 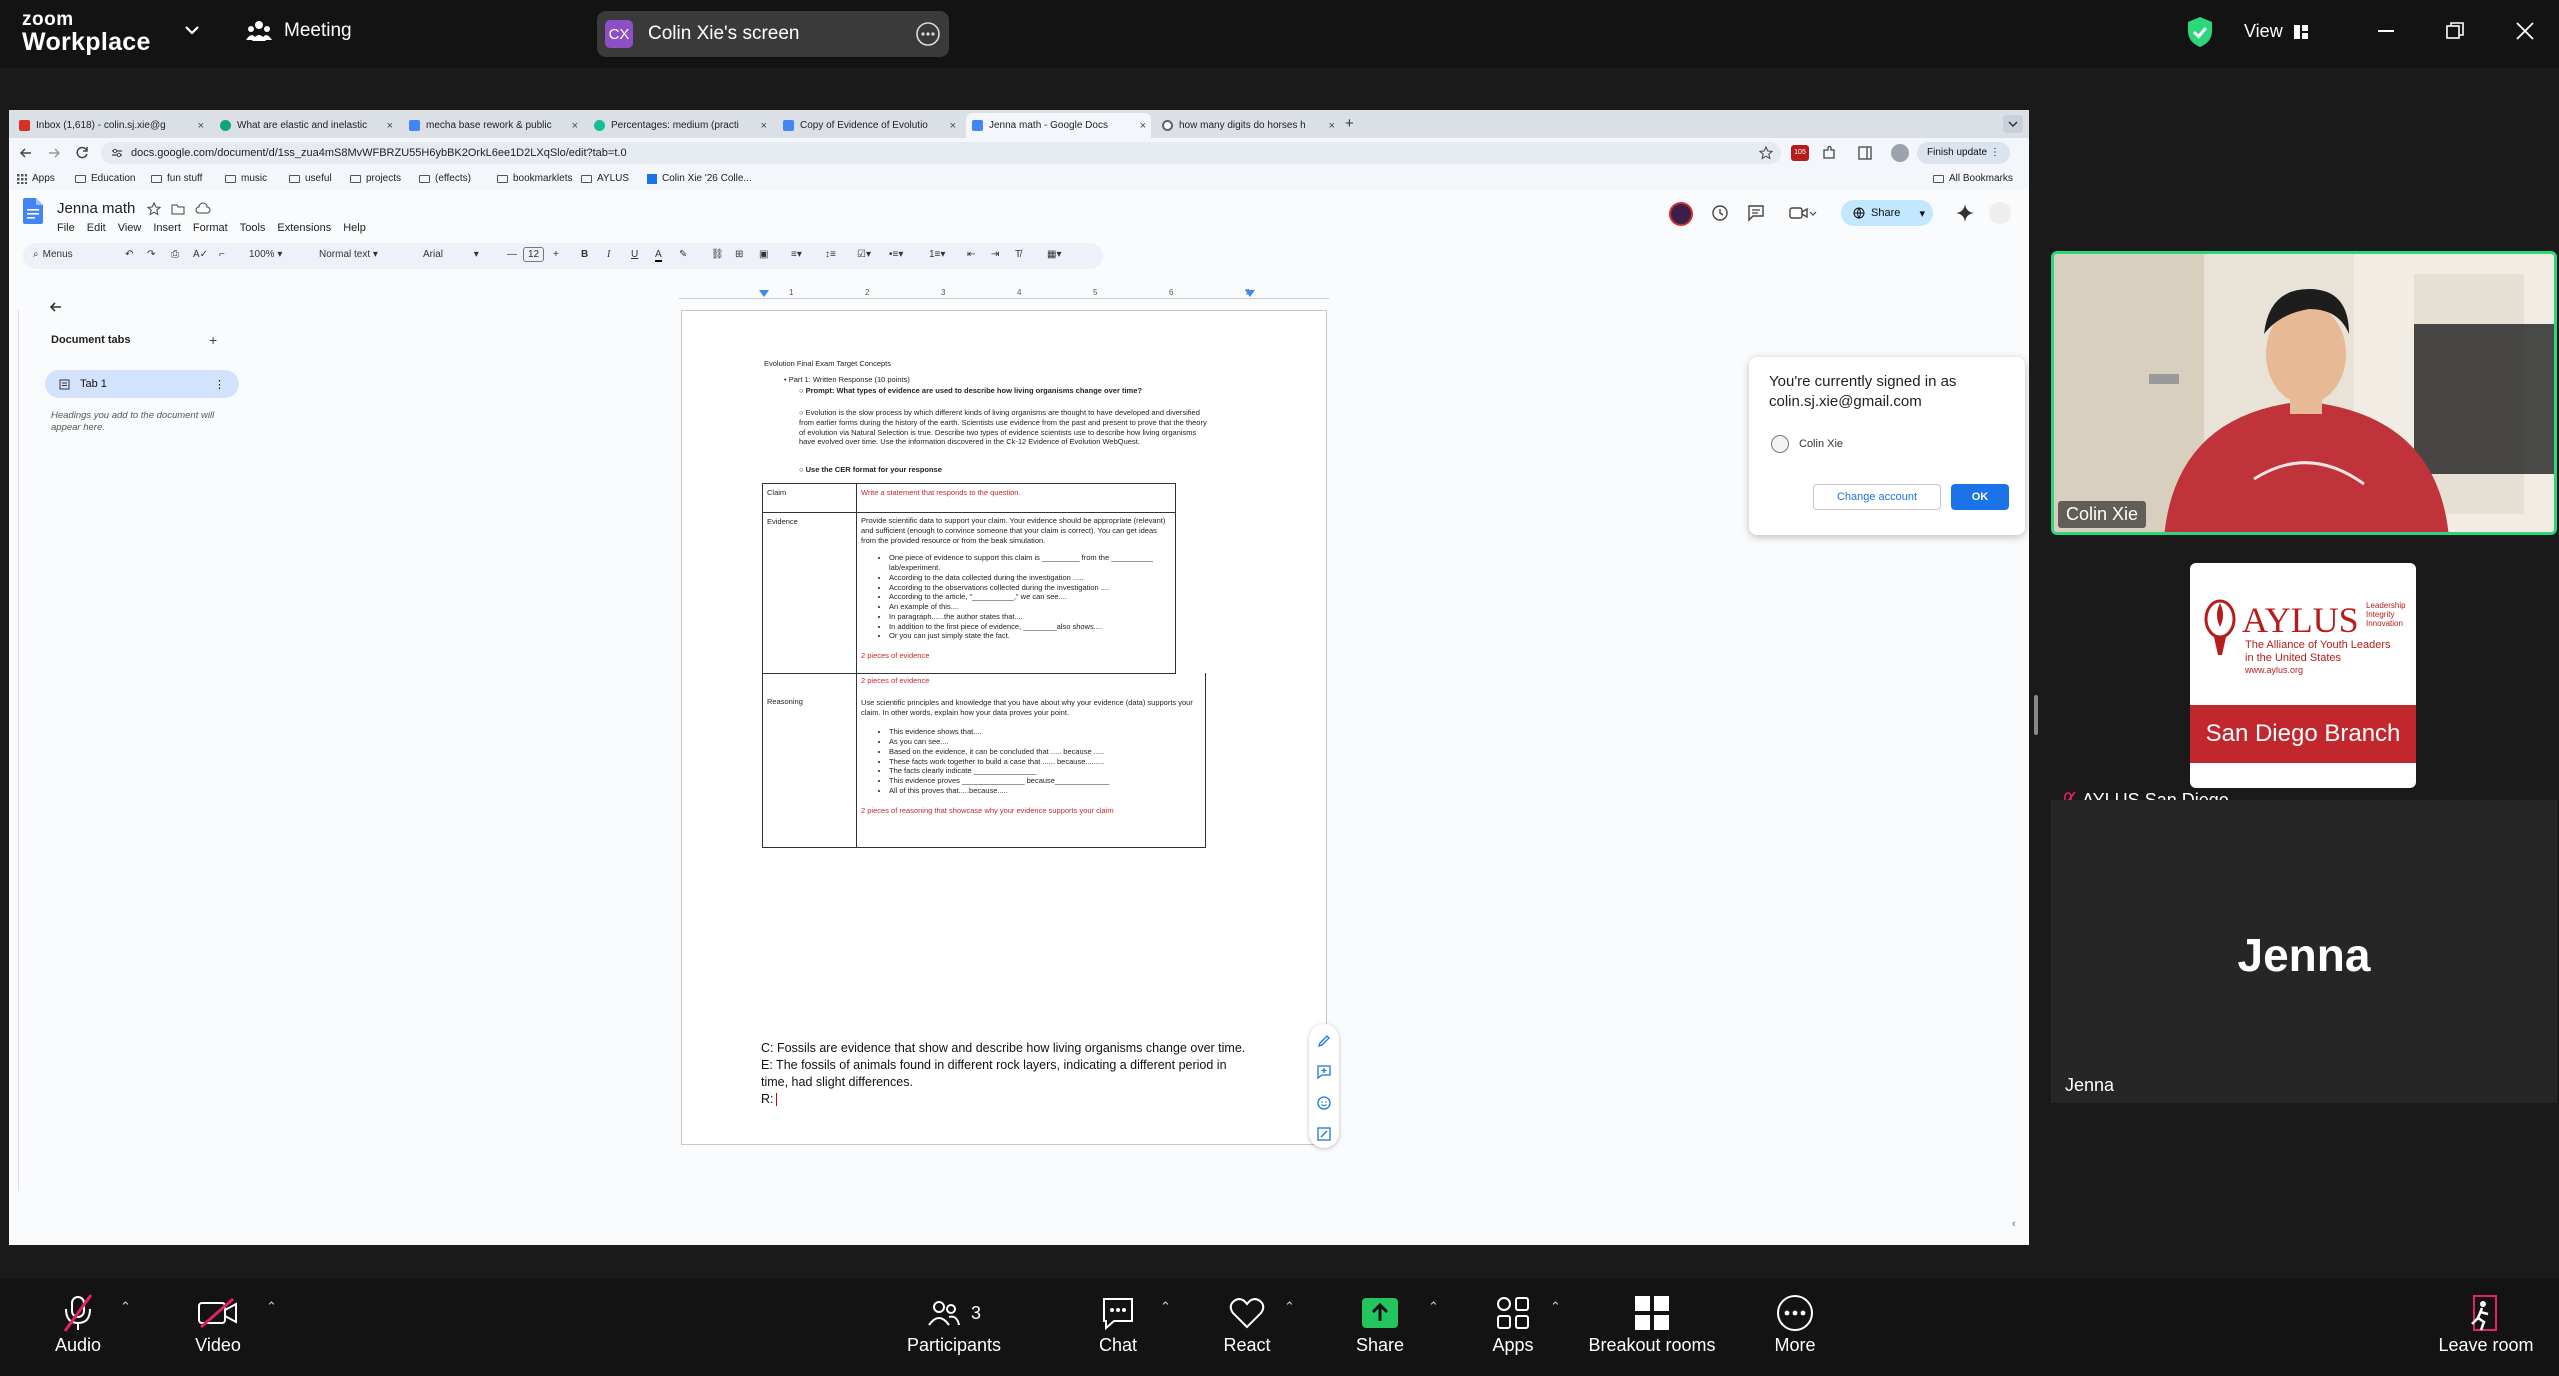 What do you see at coordinates (1165, 1307) in the screenshot?
I see `chat-options-icon: ⌃` at bounding box center [1165, 1307].